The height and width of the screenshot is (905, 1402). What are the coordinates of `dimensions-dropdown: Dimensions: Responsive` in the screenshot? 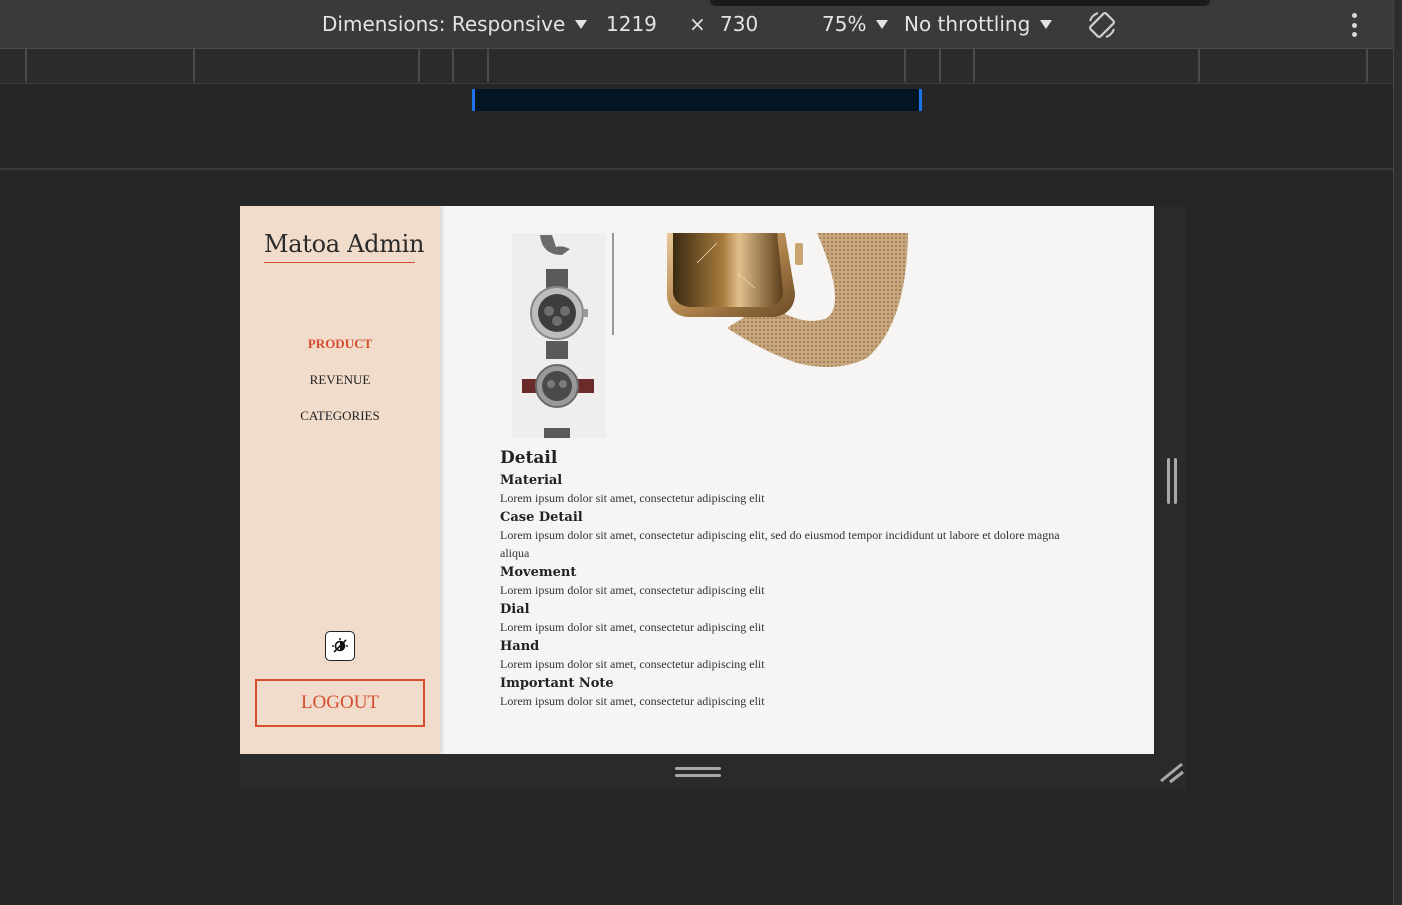 It's located at (455, 24).